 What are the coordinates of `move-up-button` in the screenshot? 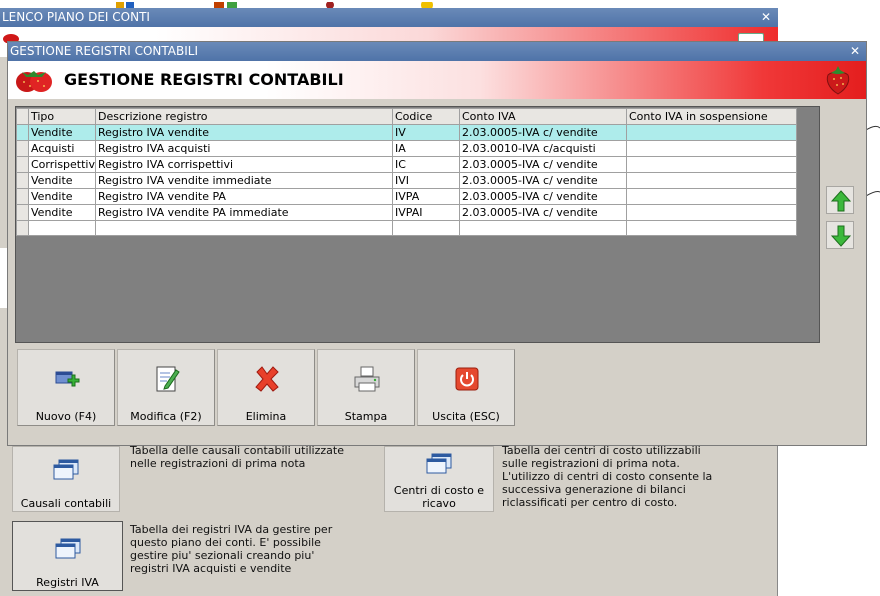 It's located at (840, 200).